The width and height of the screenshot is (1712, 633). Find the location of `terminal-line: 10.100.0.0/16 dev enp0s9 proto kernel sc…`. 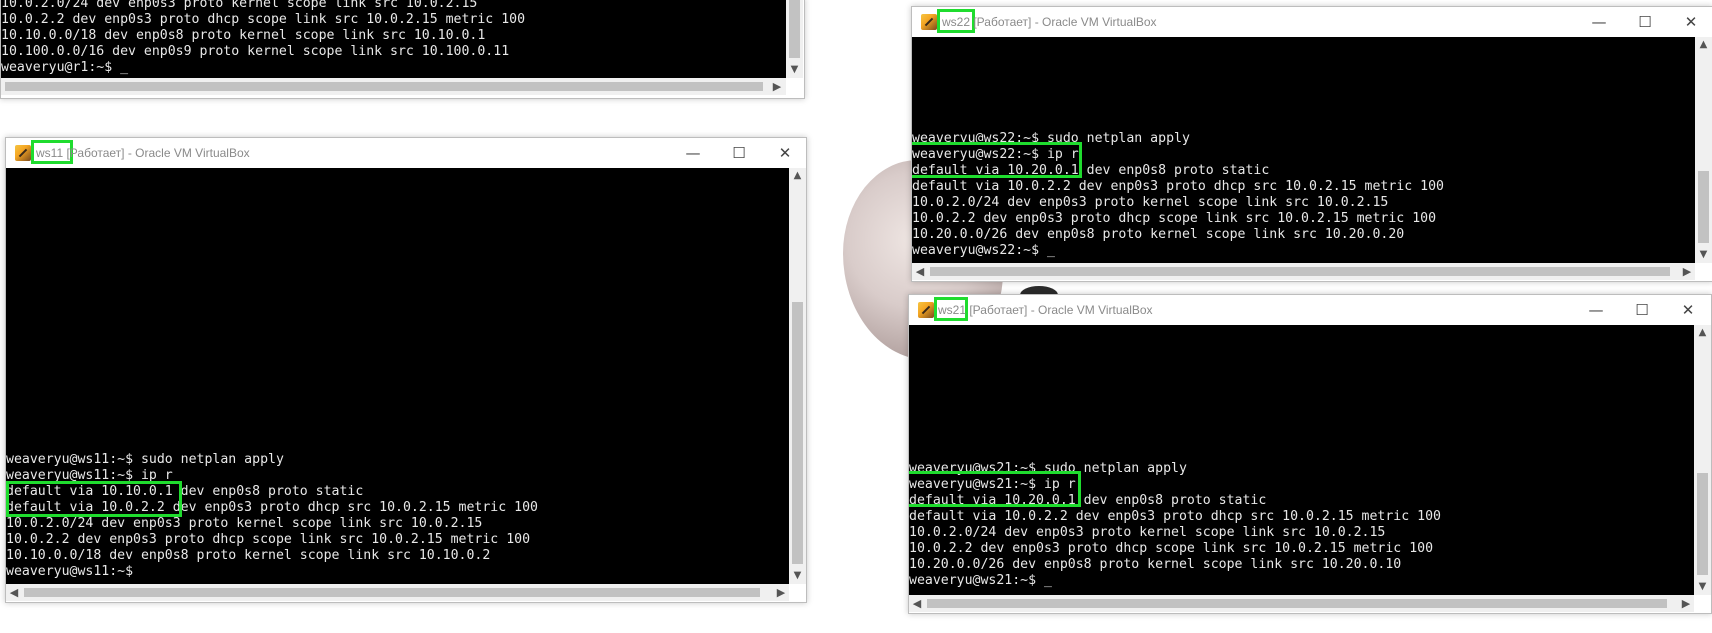

terminal-line: 10.100.0.0/16 dev enp0s9 proto kernel sc… is located at coordinates (255, 51).